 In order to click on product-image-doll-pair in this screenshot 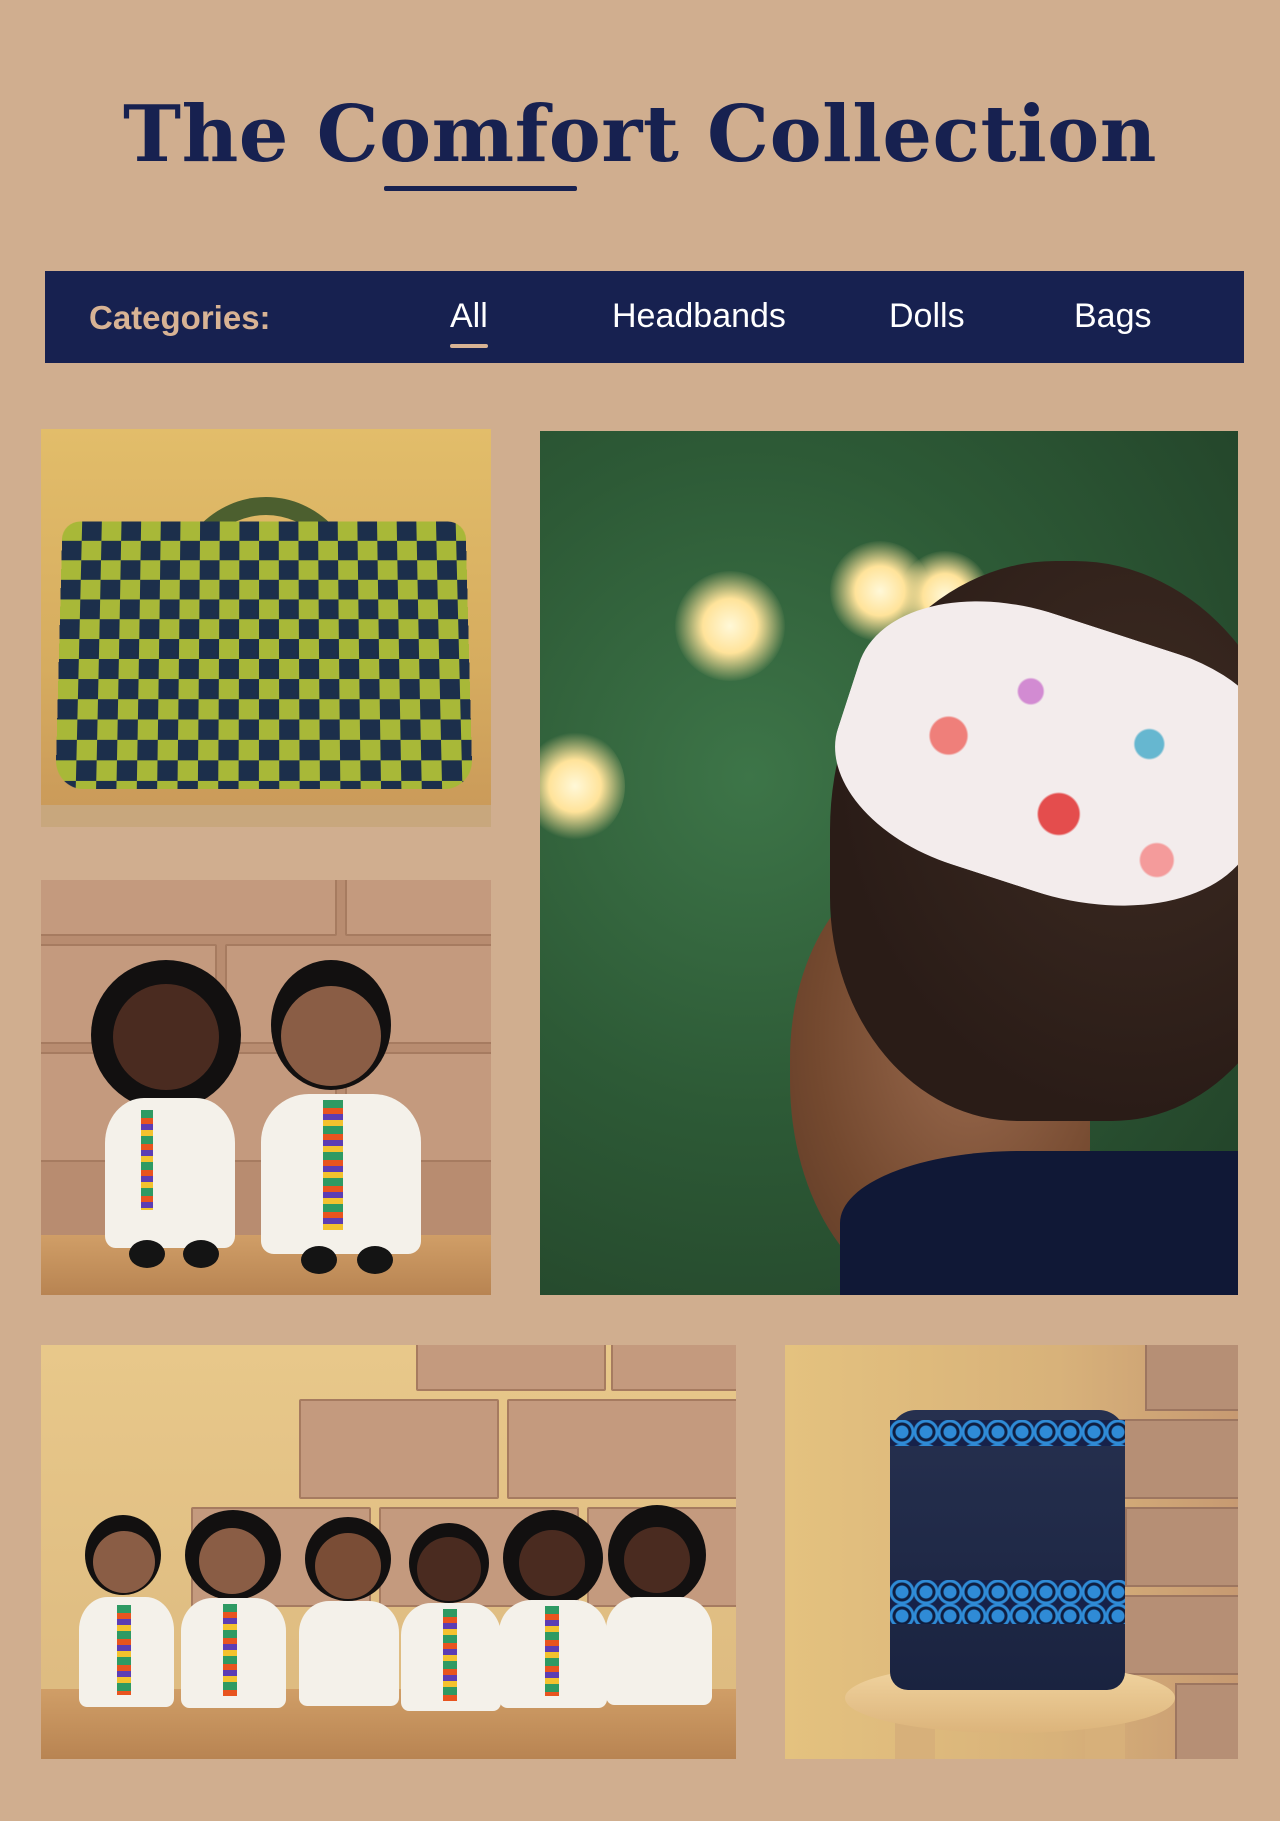, I will do `click(266, 1087)`.